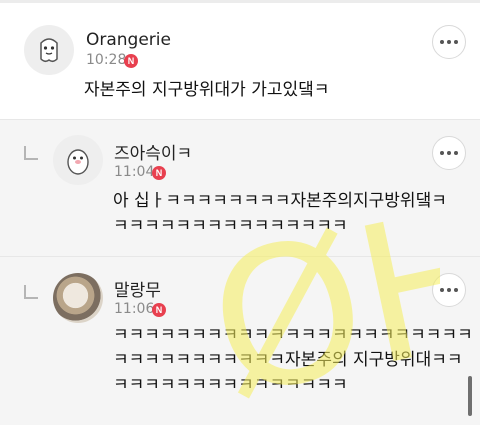 This screenshot has height=425, width=480. I want to click on scrollbar, so click(470, 396).